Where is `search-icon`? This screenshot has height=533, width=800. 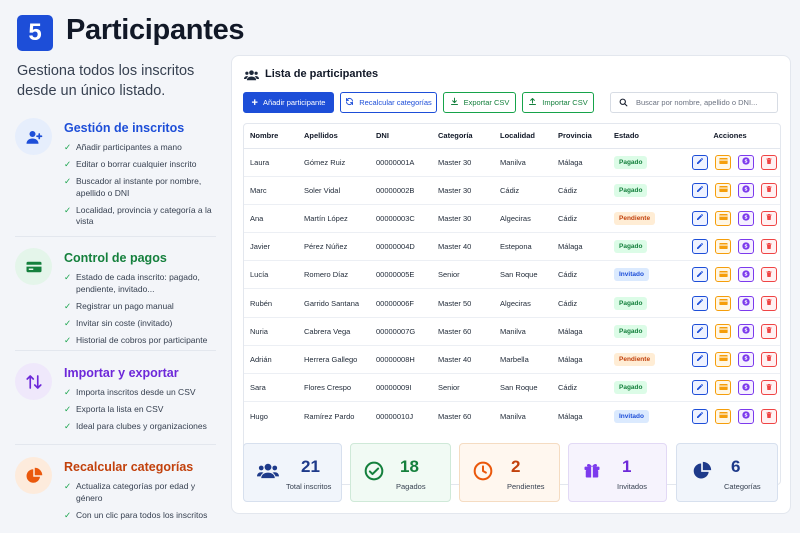
search-icon is located at coordinates (623, 103).